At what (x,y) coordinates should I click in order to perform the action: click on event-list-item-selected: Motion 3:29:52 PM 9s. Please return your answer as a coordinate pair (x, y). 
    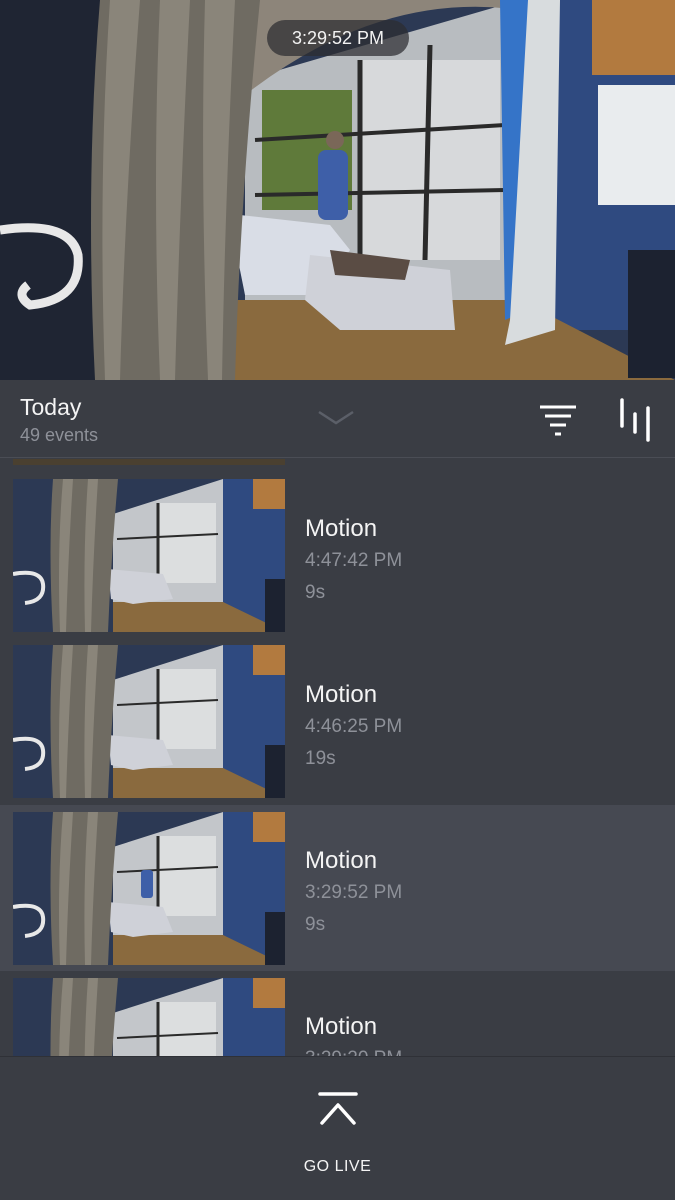
    Looking at the image, I should click on (337, 888).